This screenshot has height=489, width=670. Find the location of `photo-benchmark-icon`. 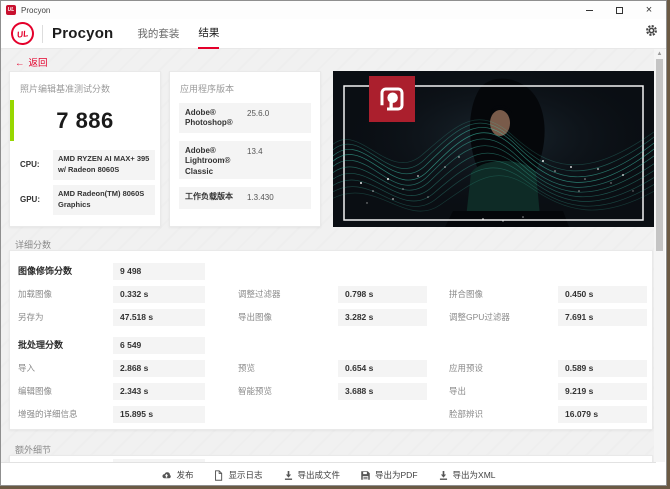

photo-benchmark-icon is located at coordinates (392, 99).